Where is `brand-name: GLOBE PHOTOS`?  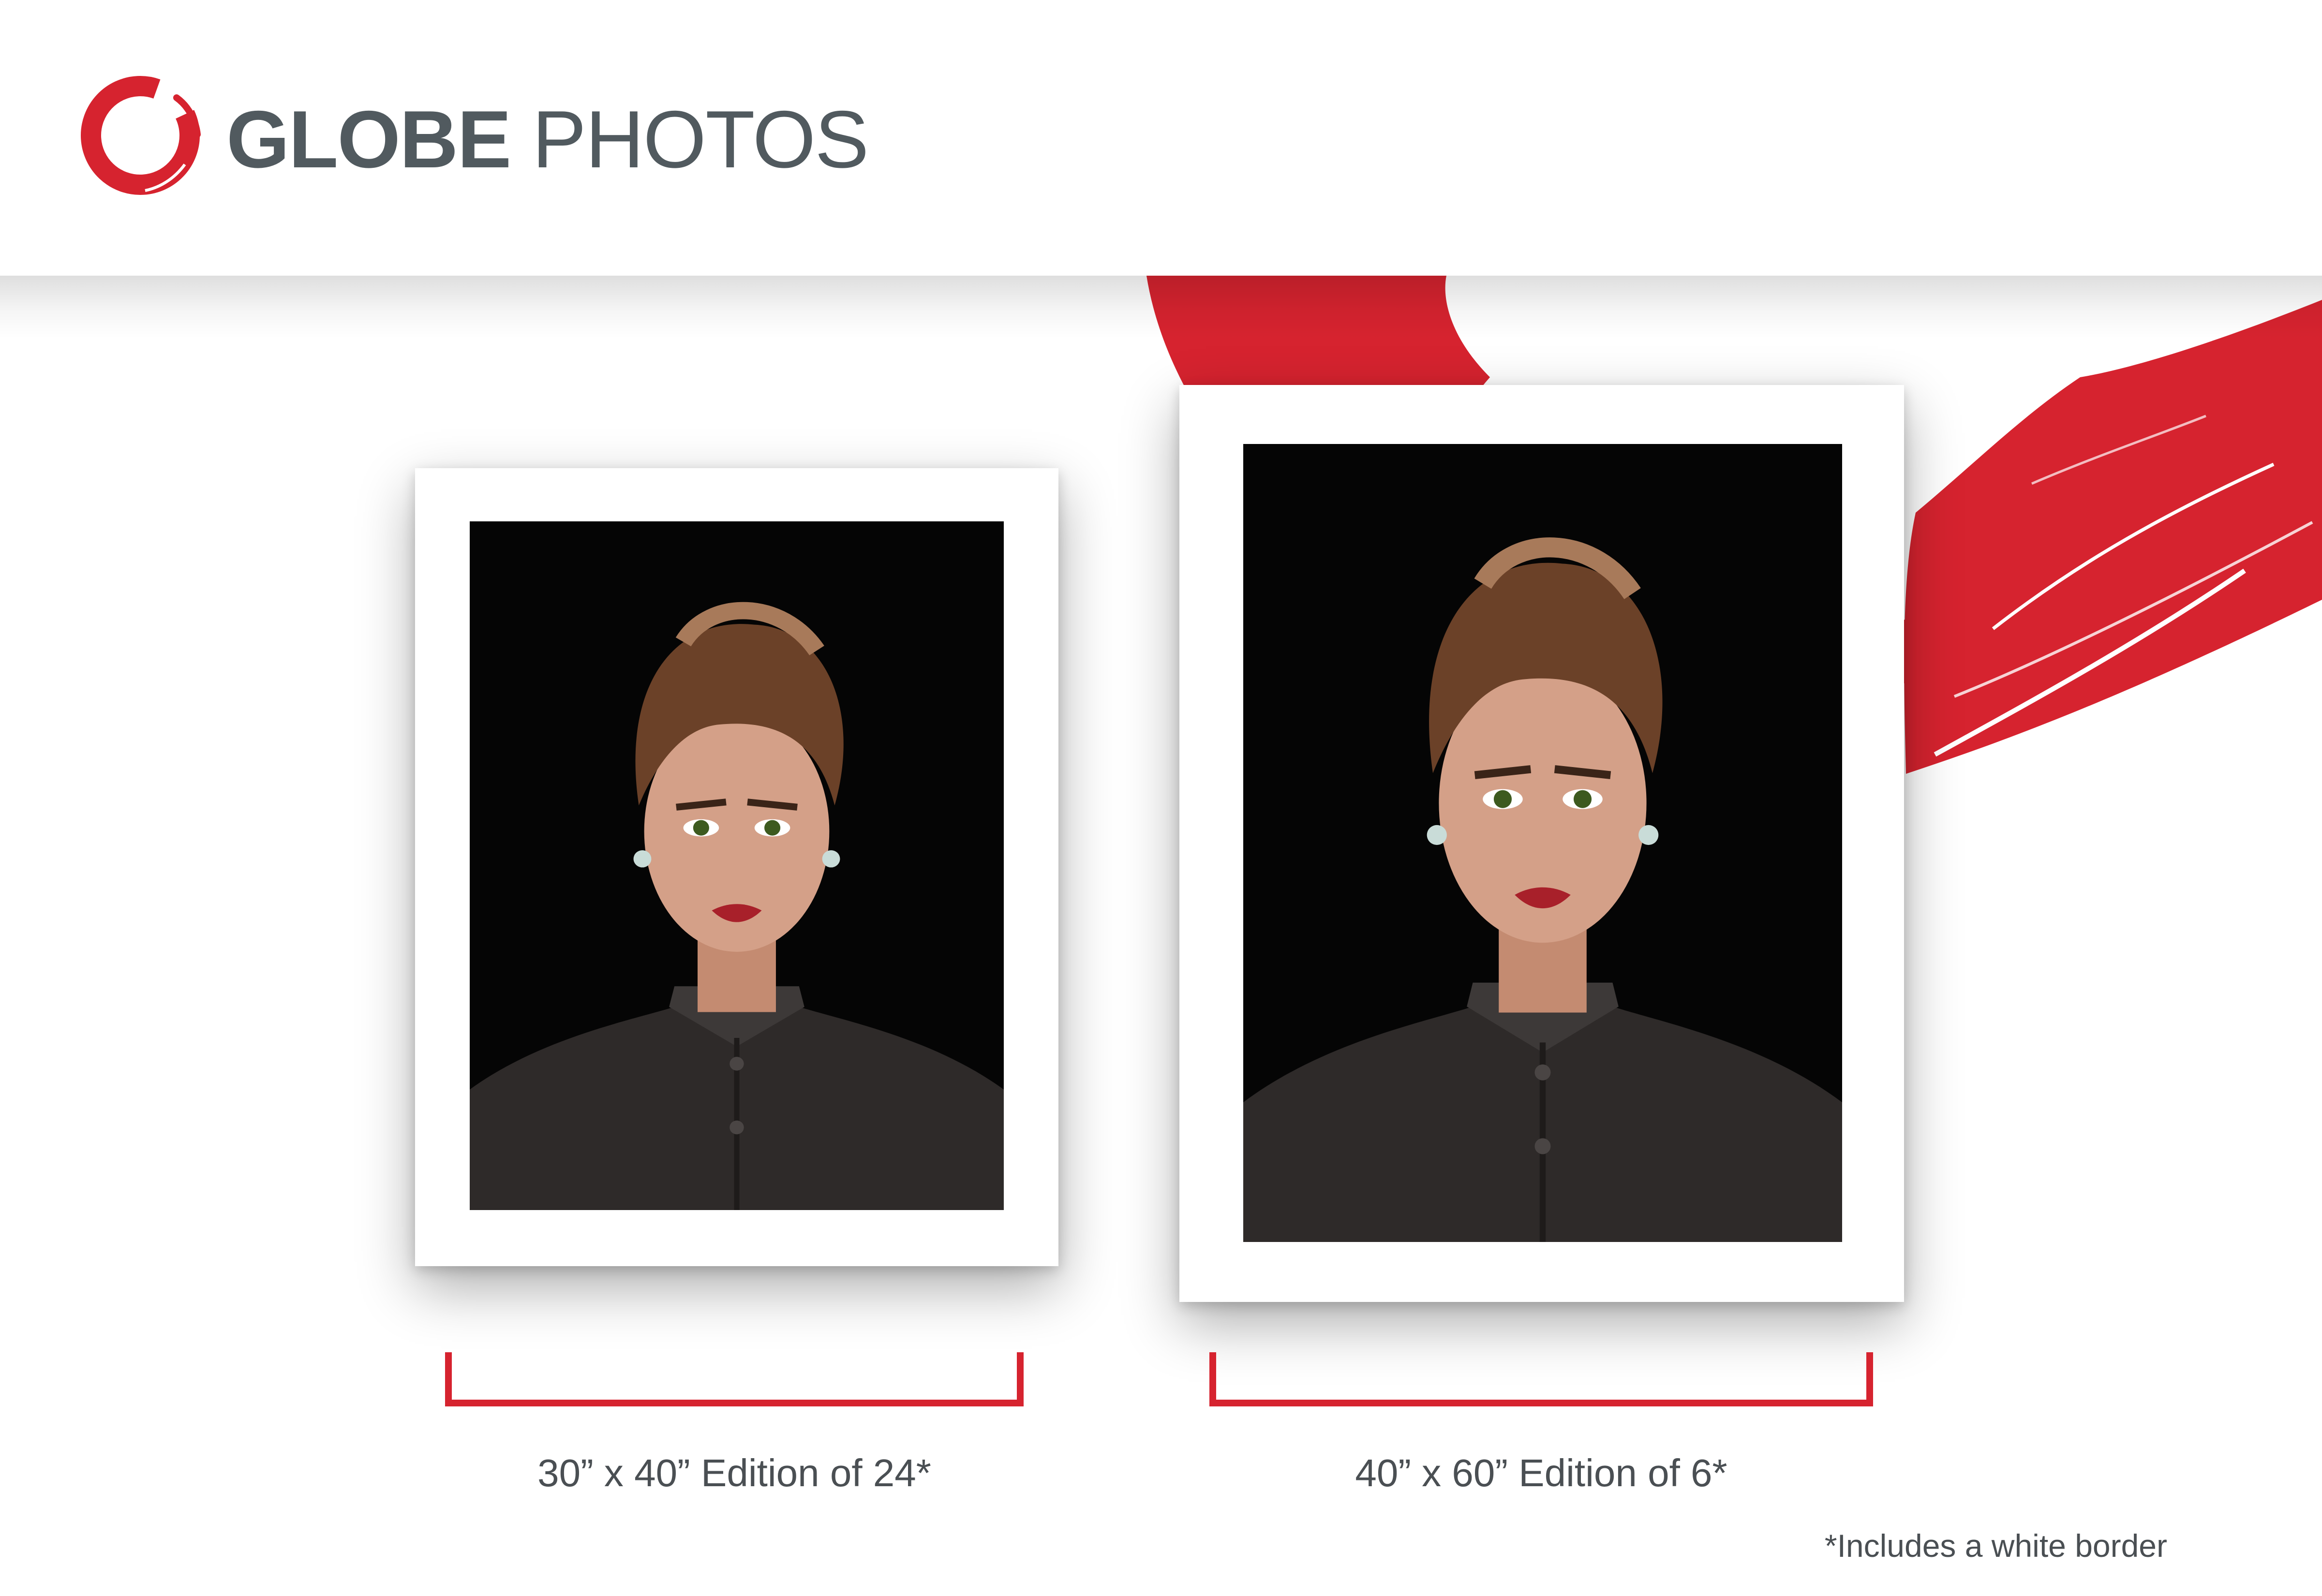 brand-name: GLOBE PHOTOS is located at coordinates (547, 139).